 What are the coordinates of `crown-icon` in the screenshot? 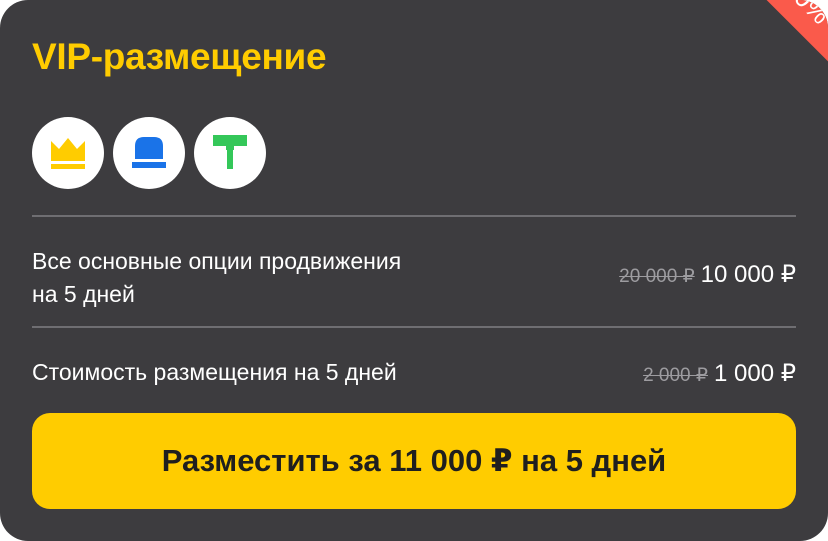 It's located at (68, 153).